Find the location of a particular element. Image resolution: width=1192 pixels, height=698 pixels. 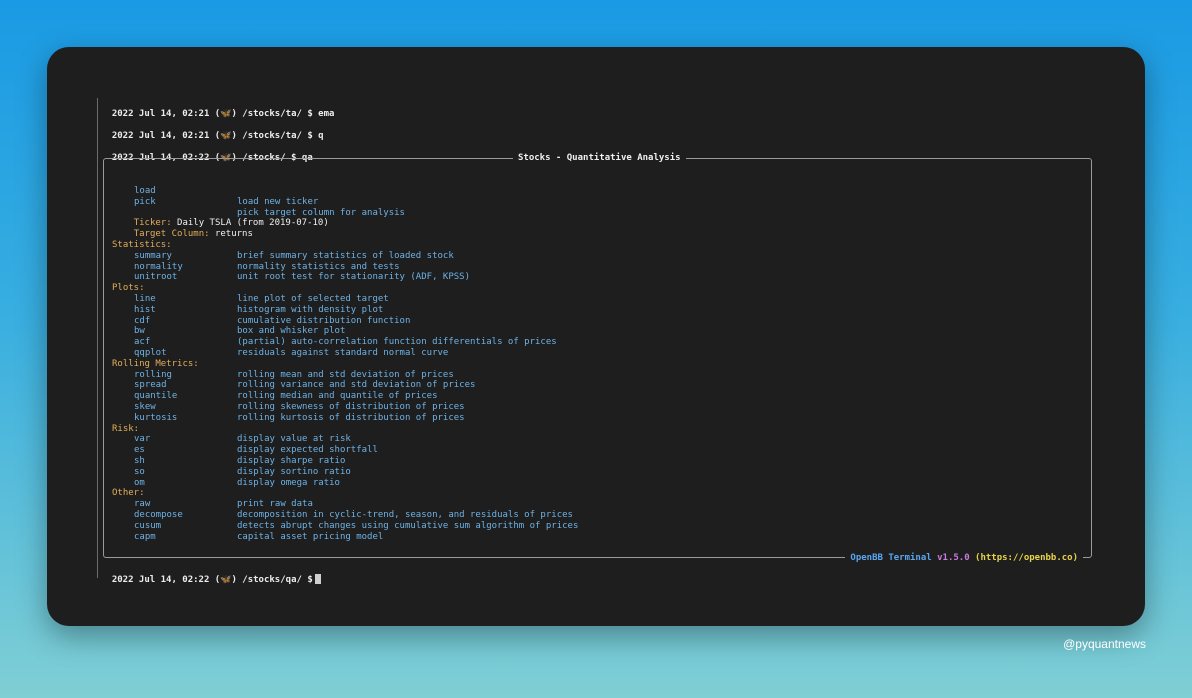

menu-item-command: quantile is located at coordinates (155, 396).